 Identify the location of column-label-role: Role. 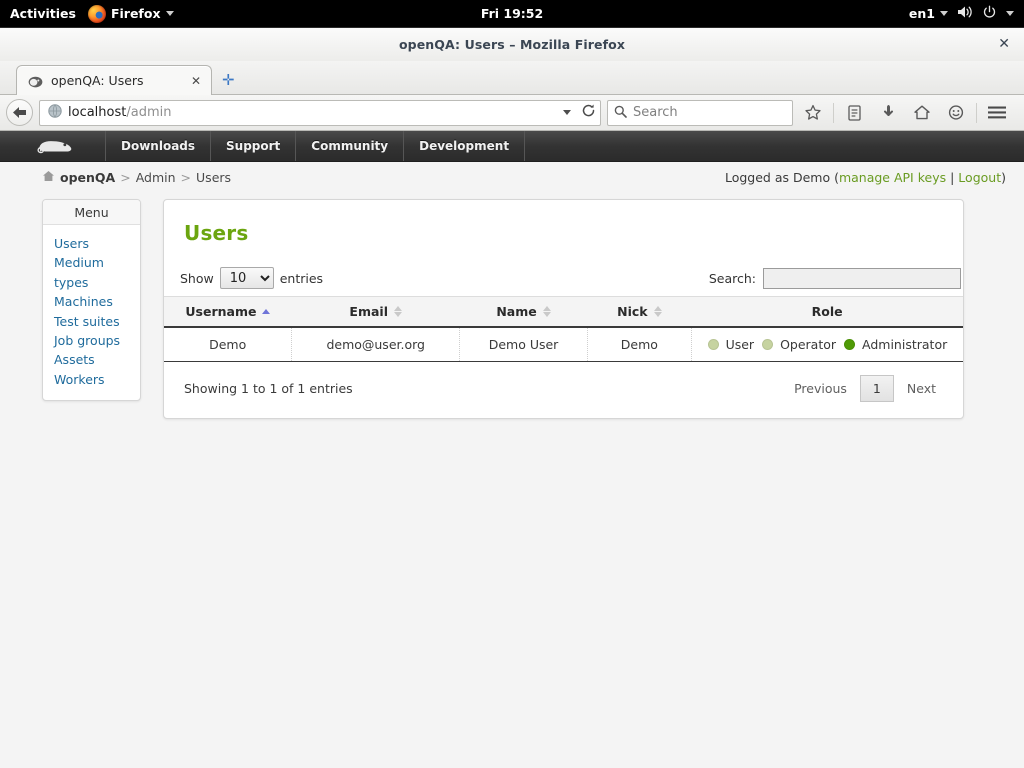
(827, 311).